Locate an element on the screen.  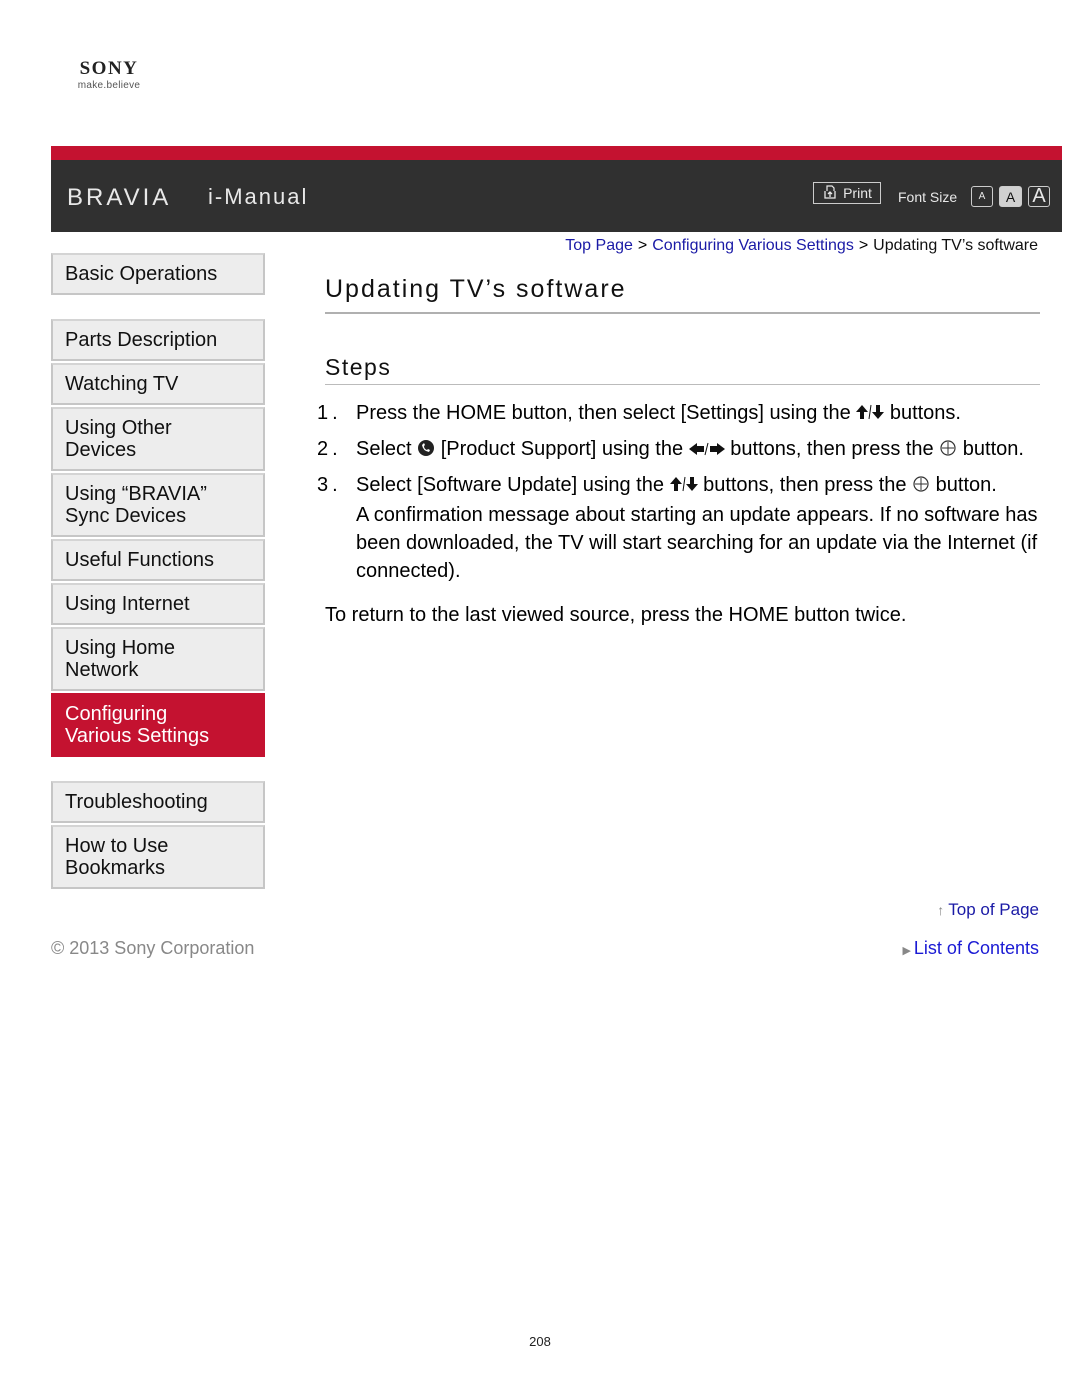
sidebar-item-how-to-use-bookmarks: How to Use Bookmarks is located at coordinates (158, 857).